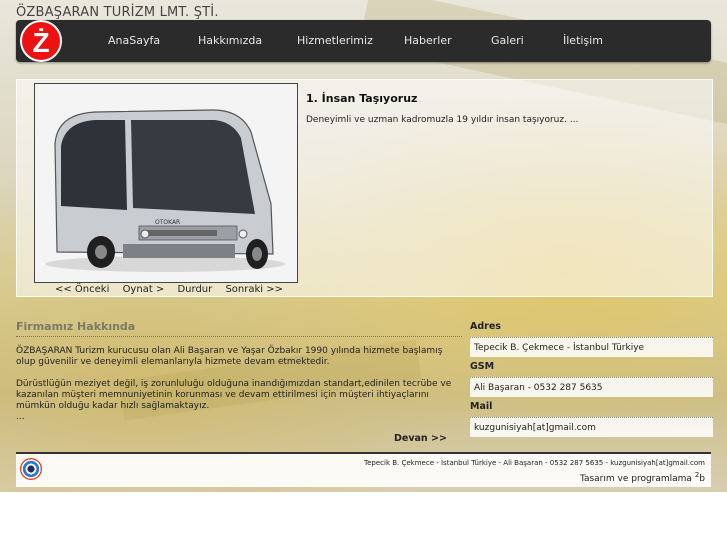 The height and width of the screenshot is (545, 727). Describe the element at coordinates (507, 40) in the screenshot. I see `nav-item-galeri: Galeri` at that location.